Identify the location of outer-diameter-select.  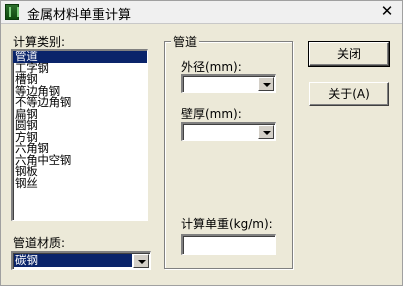
(228, 83).